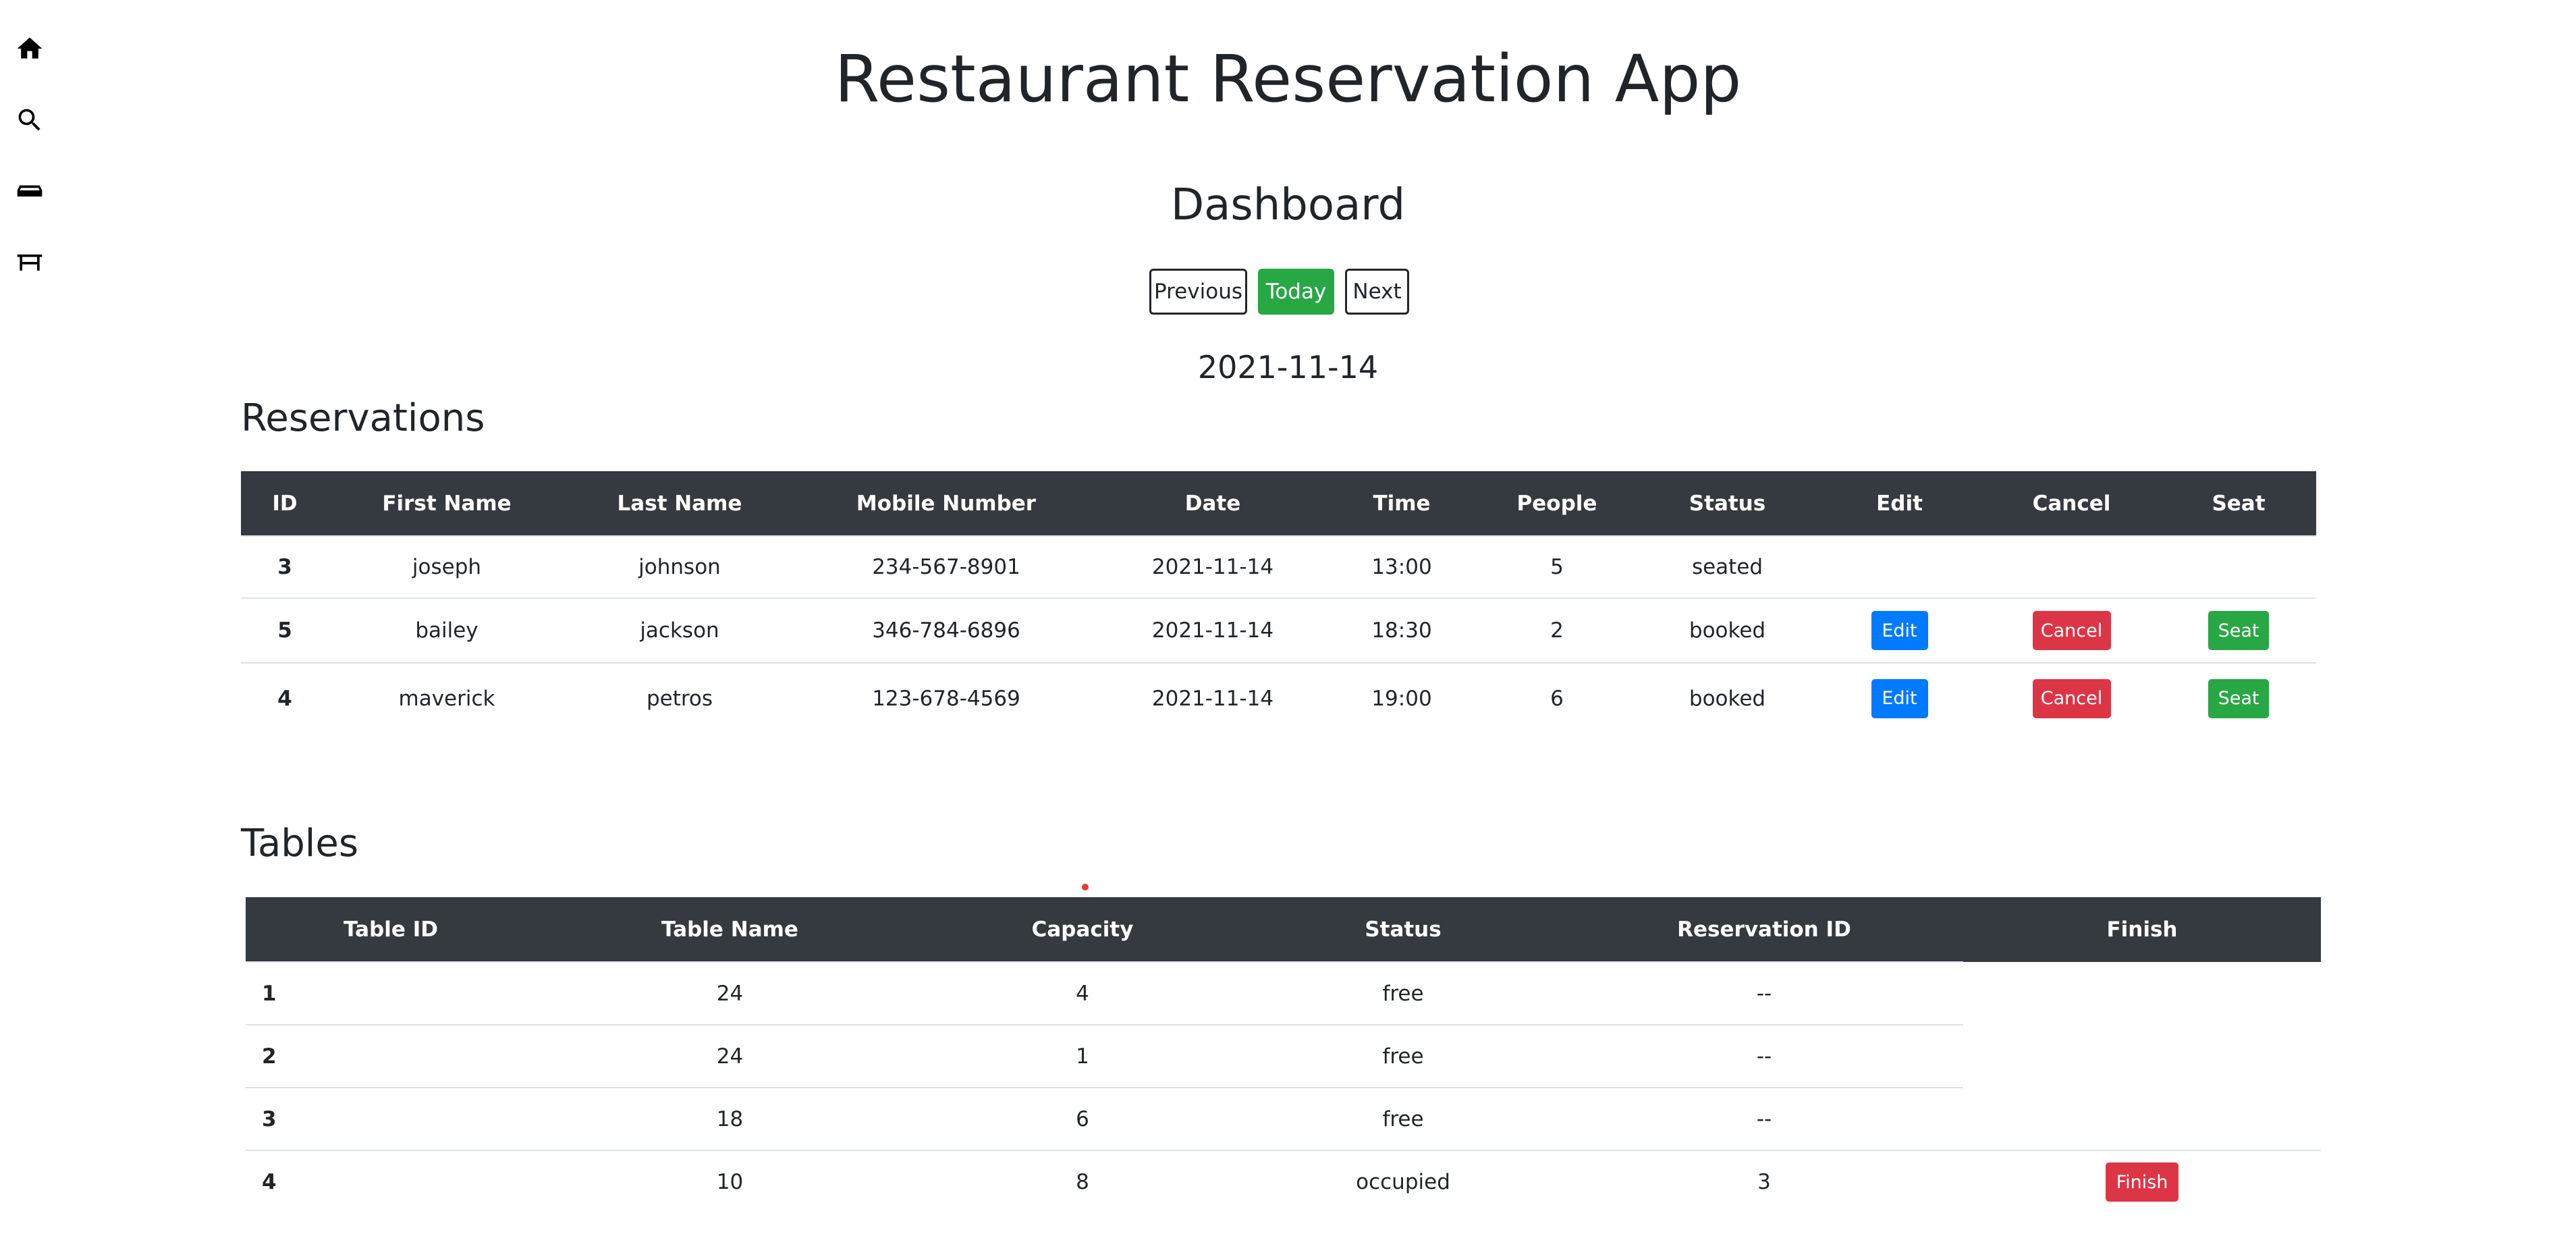 Image resolution: width=2576 pixels, height=1257 pixels. What do you see at coordinates (1556, 503) in the screenshot?
I see `column-header: People` at bounding box center [1556, 503].